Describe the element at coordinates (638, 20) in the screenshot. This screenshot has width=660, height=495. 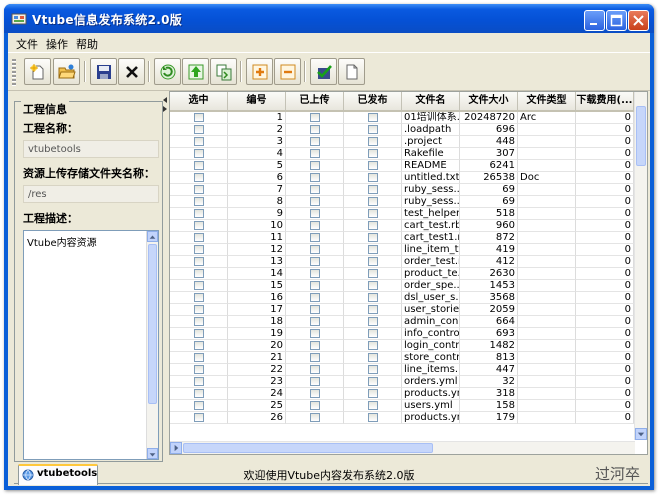
I see `close-button` at that location.